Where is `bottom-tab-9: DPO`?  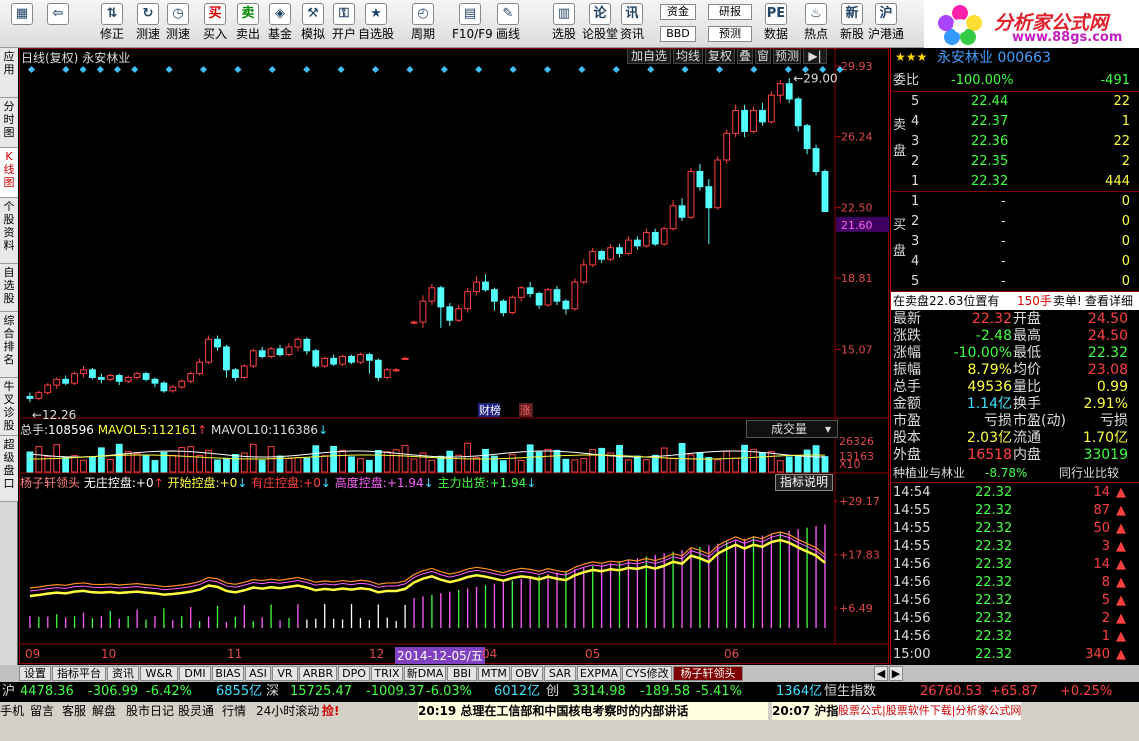
bottom-tab-9: DPO is located at coordinates (354, 673).